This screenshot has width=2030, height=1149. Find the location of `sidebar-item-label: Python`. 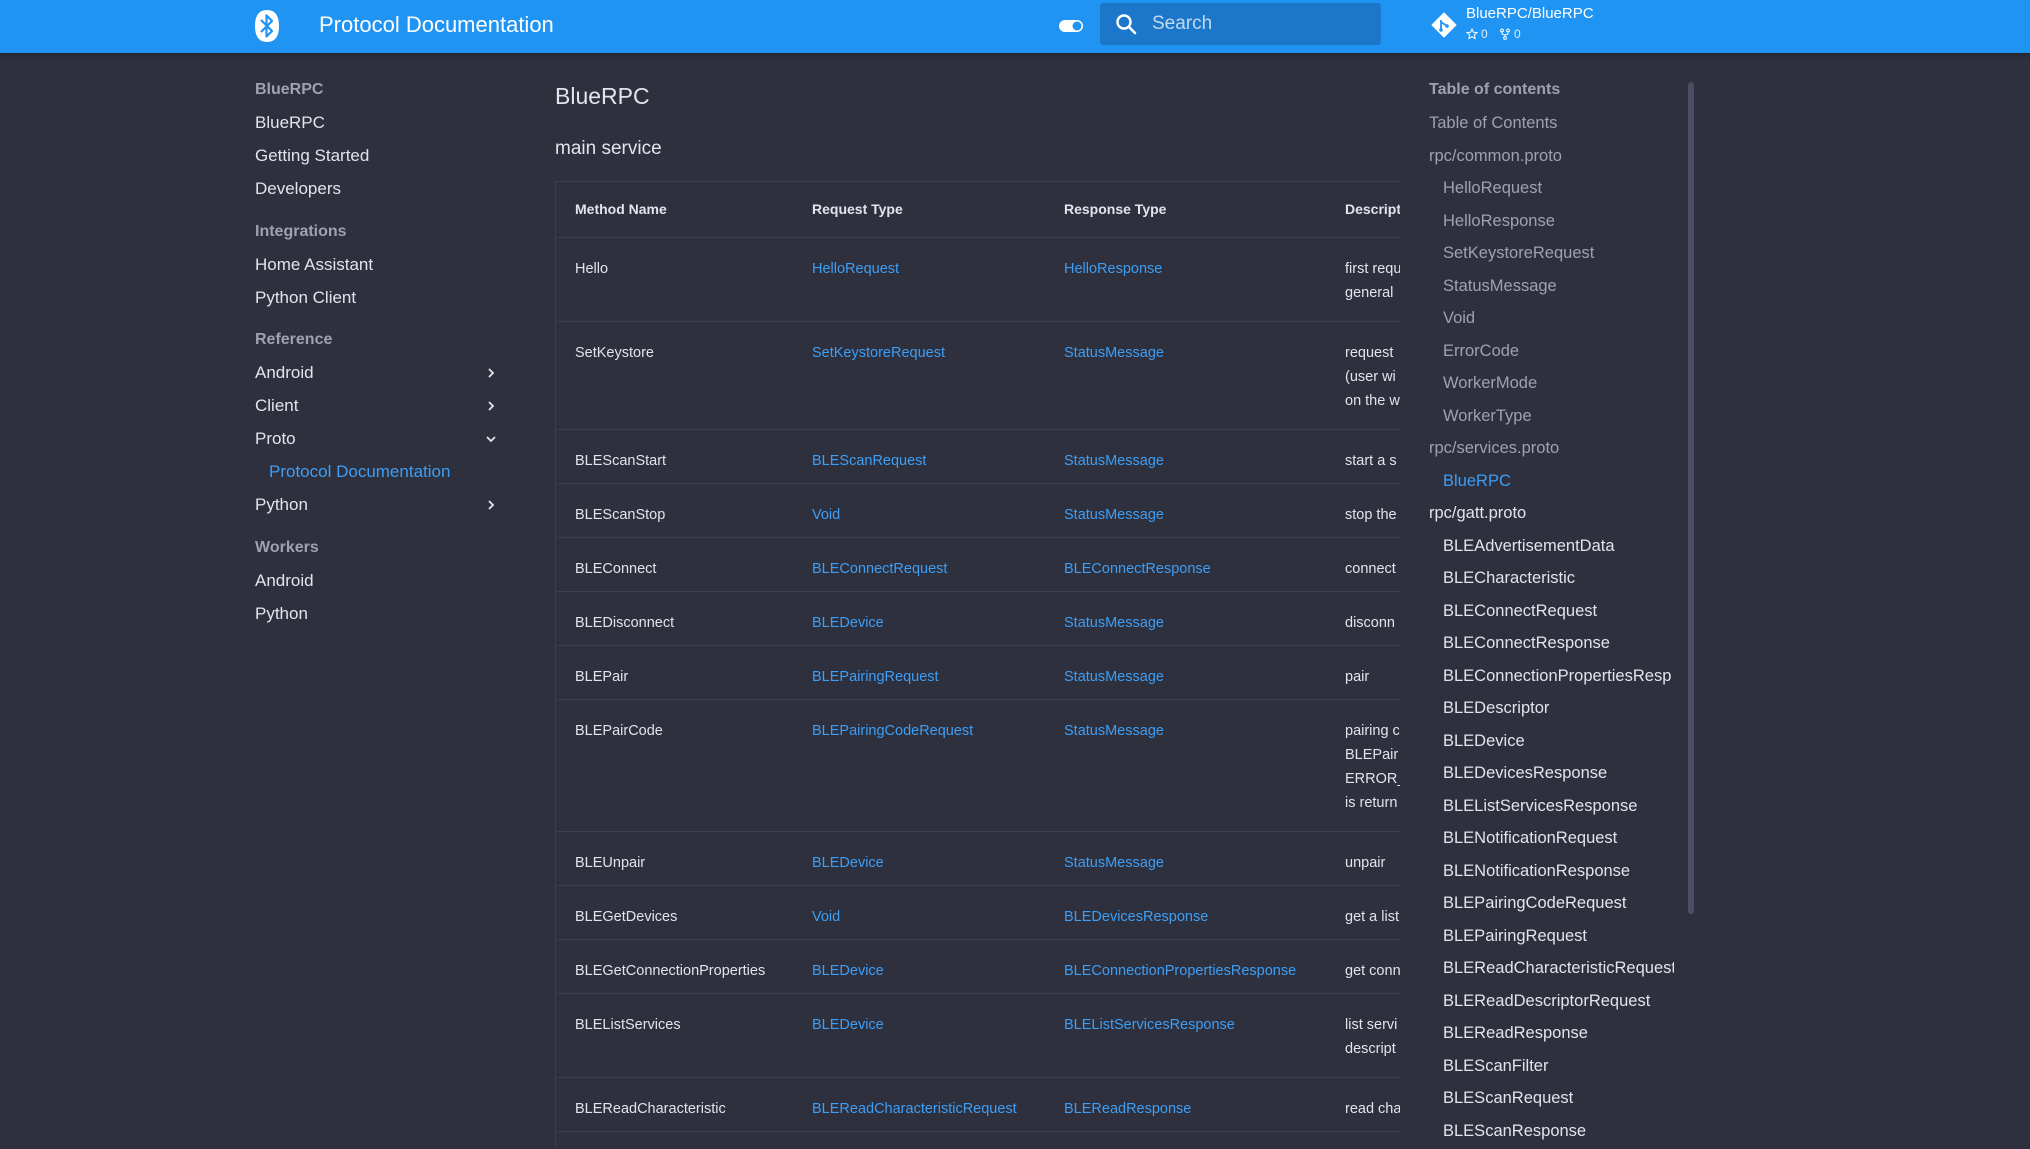

sidebar-item-label: Python is located at coordinates (281, 613).